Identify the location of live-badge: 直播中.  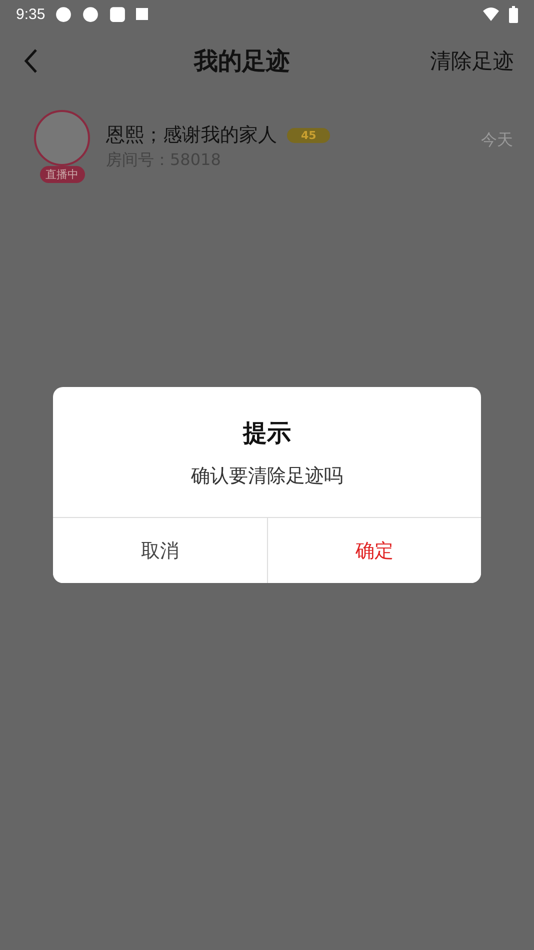
(62, 174).